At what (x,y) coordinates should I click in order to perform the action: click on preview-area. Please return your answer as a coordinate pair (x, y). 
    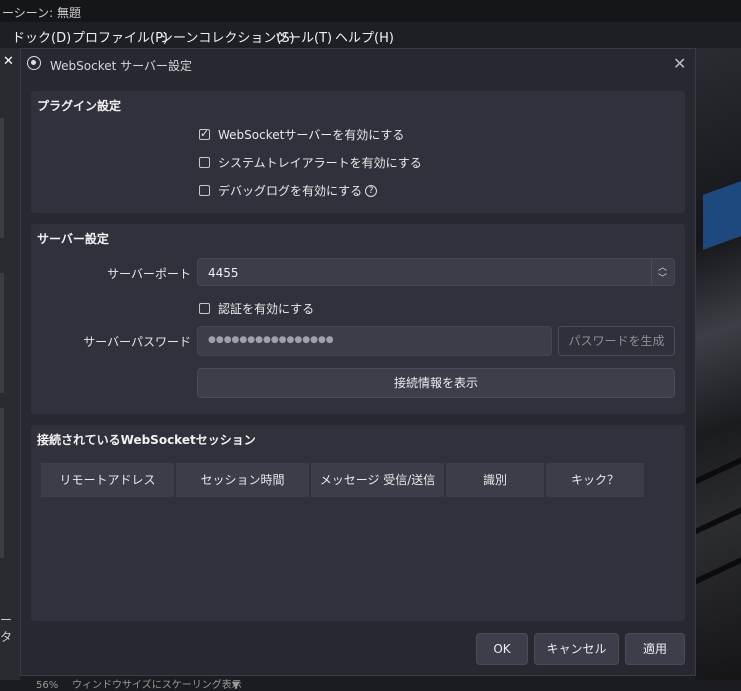
    Looking at the image, I should click on (718, 364).